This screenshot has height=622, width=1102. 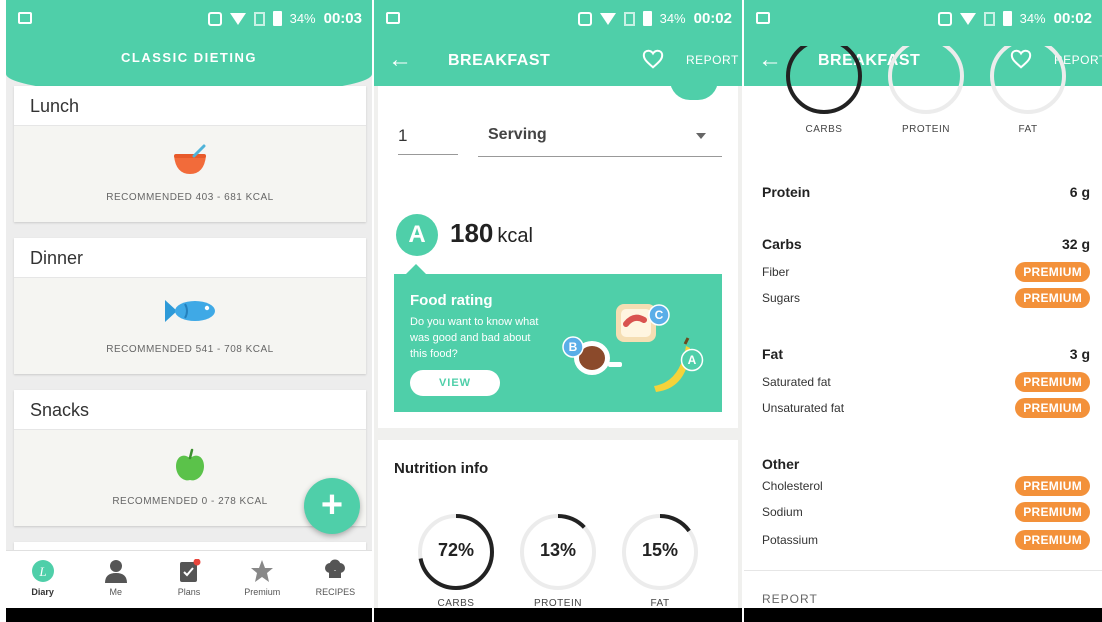 I want to click on nav-item-diary: L Diary, so click(x=42, y=579).